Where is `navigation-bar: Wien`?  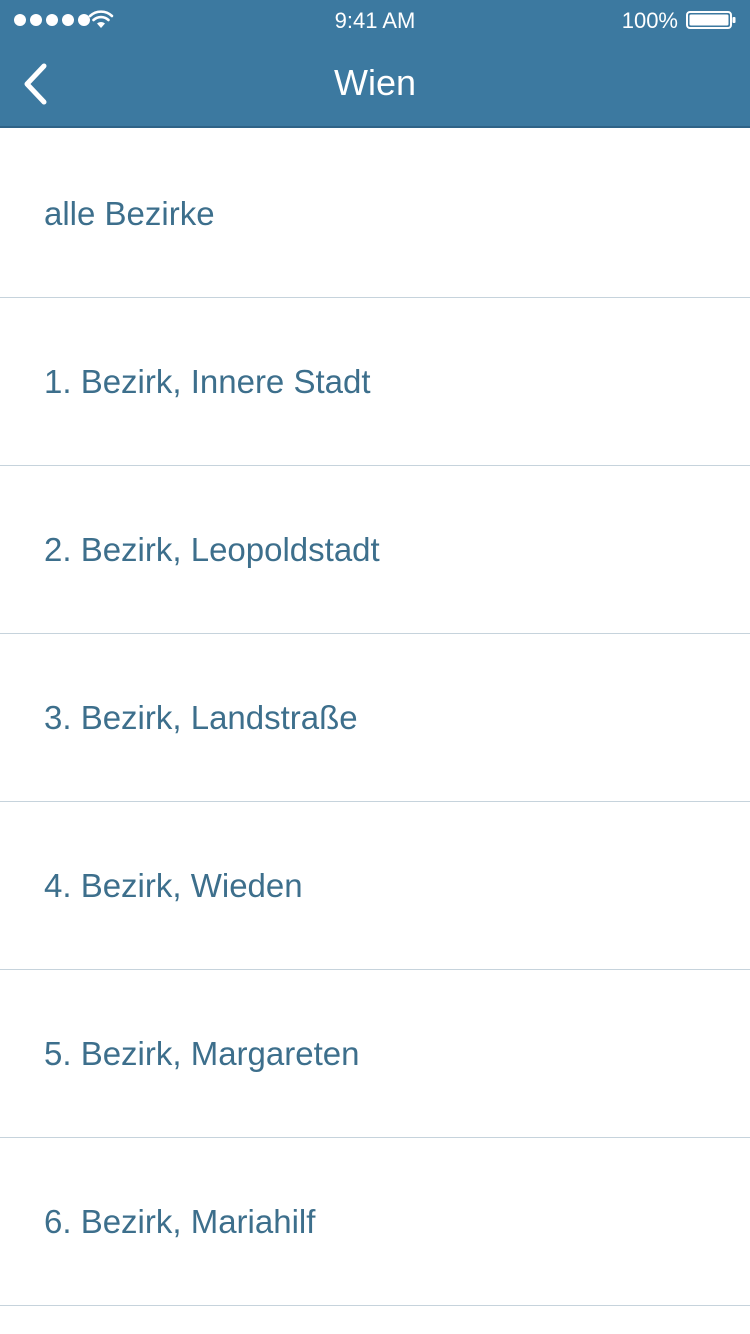
navigation-bar: Wien is located at coordinates (375, 84).